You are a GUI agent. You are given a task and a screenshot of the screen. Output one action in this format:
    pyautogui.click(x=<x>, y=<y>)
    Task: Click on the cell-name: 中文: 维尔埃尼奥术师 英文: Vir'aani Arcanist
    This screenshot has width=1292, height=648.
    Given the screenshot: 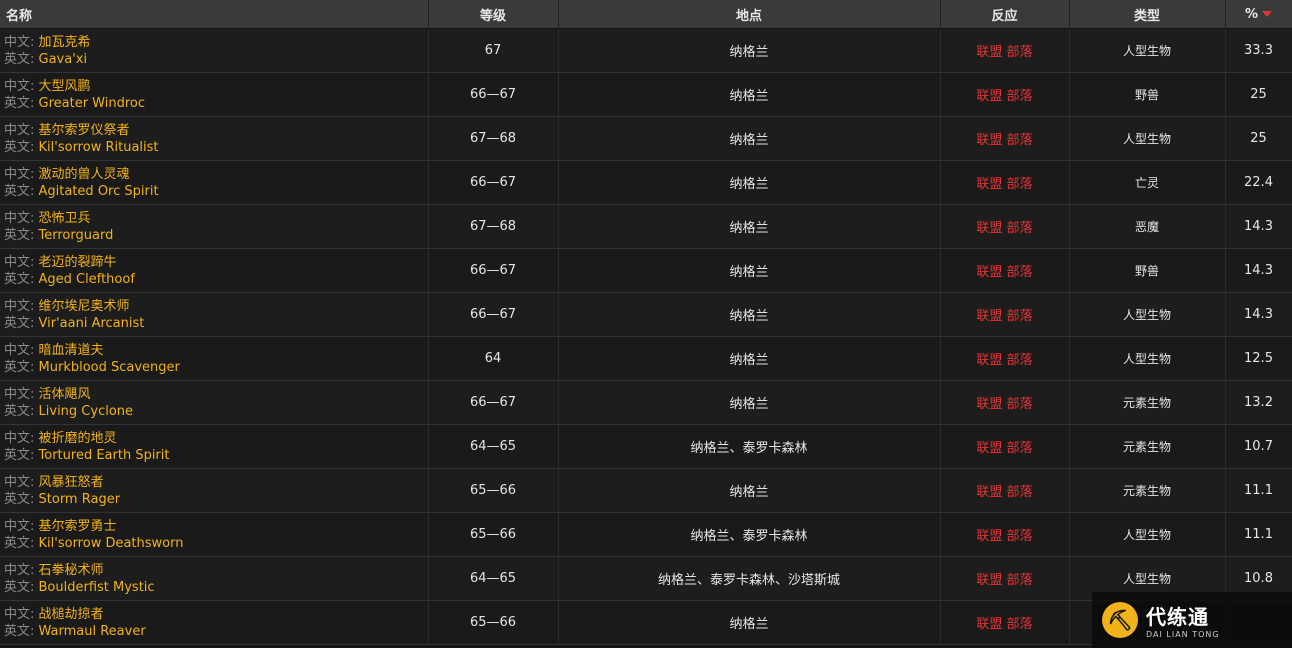 What is the action you would take?
    pyautogui.click(x=214, y=314)
    